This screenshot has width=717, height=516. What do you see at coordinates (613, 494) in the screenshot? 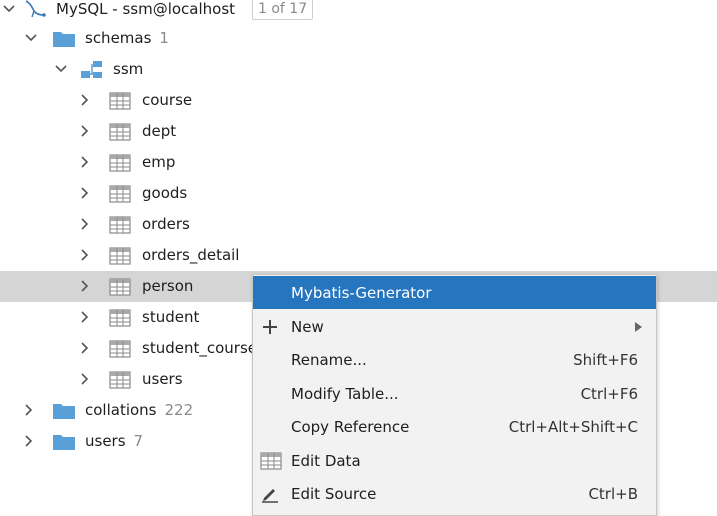
I see `menu-shortcut: Ctrl+B` at bounding box center [613, 494].